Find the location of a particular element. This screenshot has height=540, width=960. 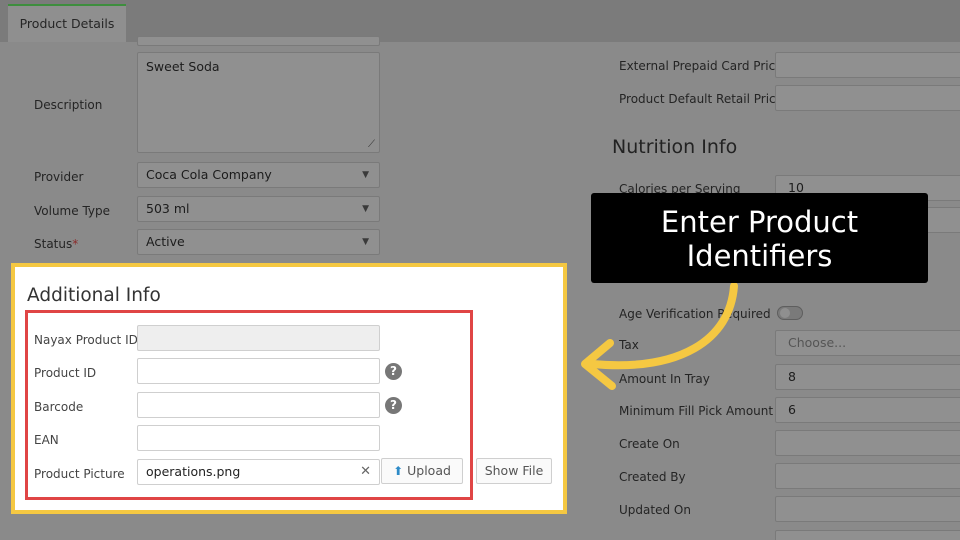

callout-box: Enter Product Identifiers is located at coordinates (759, 238).